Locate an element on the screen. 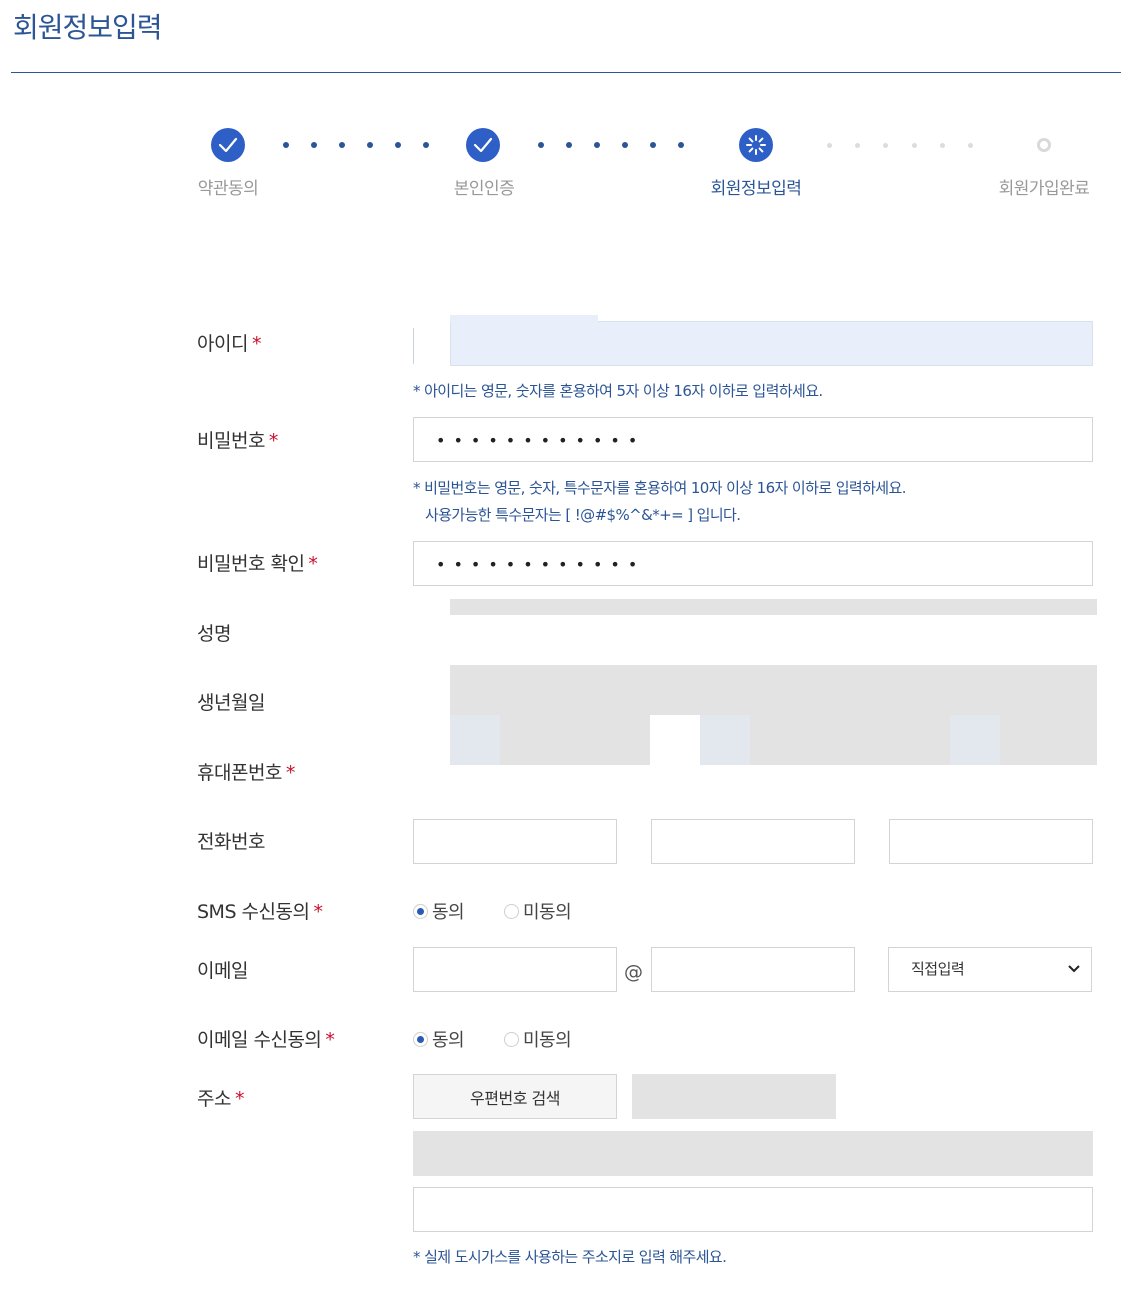  email-local-input is located at coordinates (515, 969).